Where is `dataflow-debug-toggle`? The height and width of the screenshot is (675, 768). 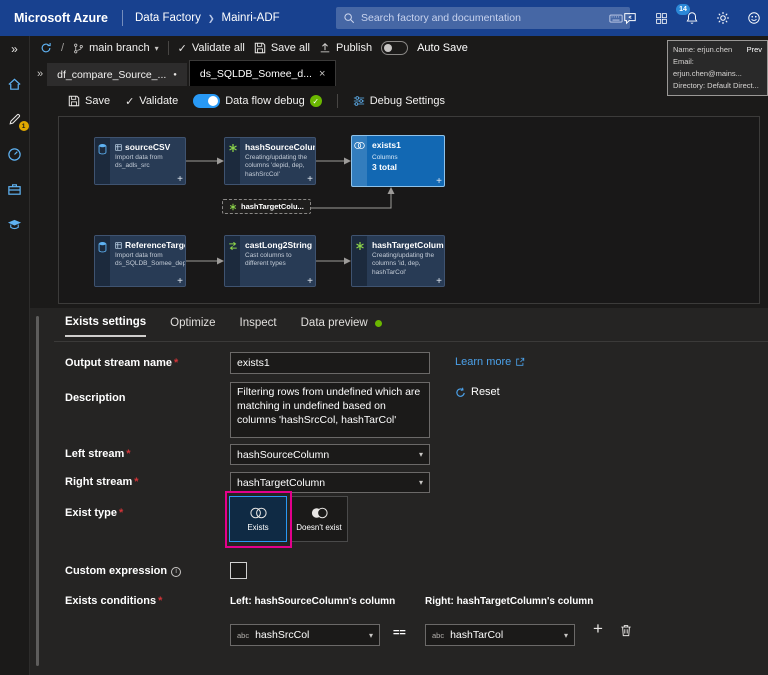 dataflow-debug-toggle is located at coordinates (207, 101).